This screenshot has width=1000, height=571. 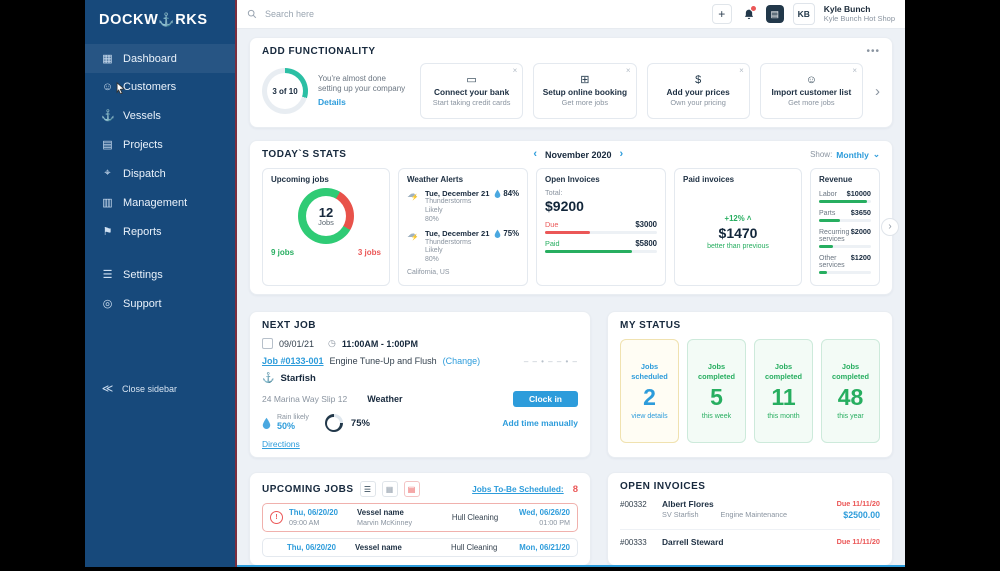 What do you see at coordinates (161, 58) in the screenshot?
I see `sidebar-item-dashboard: ▦ Dashboard` at bounding box center [161, 58].